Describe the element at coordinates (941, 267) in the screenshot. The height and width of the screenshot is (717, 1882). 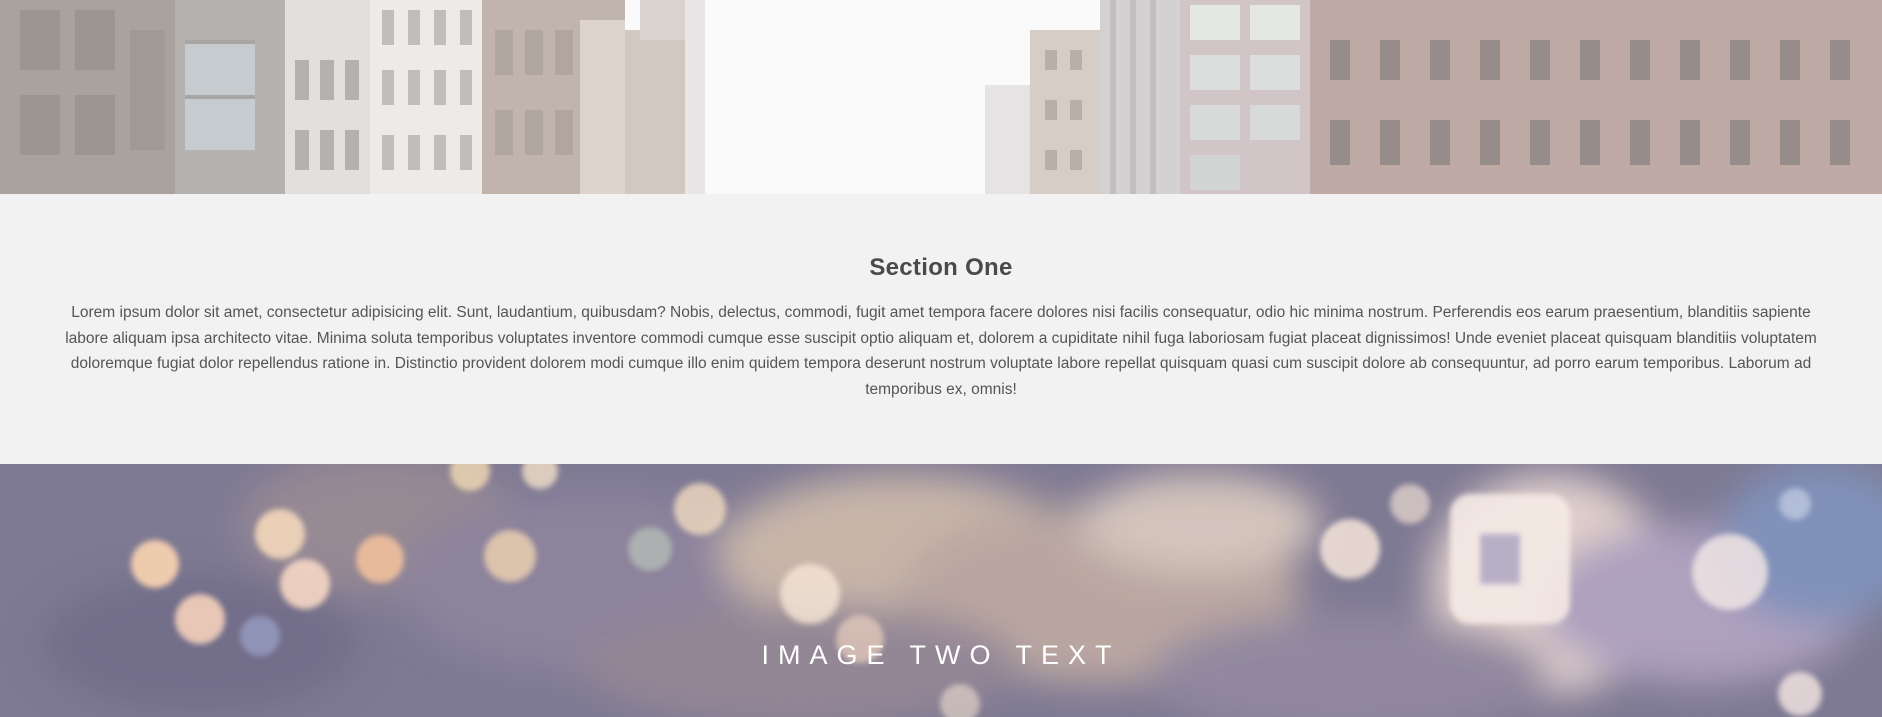
I see `section-title: Section One` at that location.